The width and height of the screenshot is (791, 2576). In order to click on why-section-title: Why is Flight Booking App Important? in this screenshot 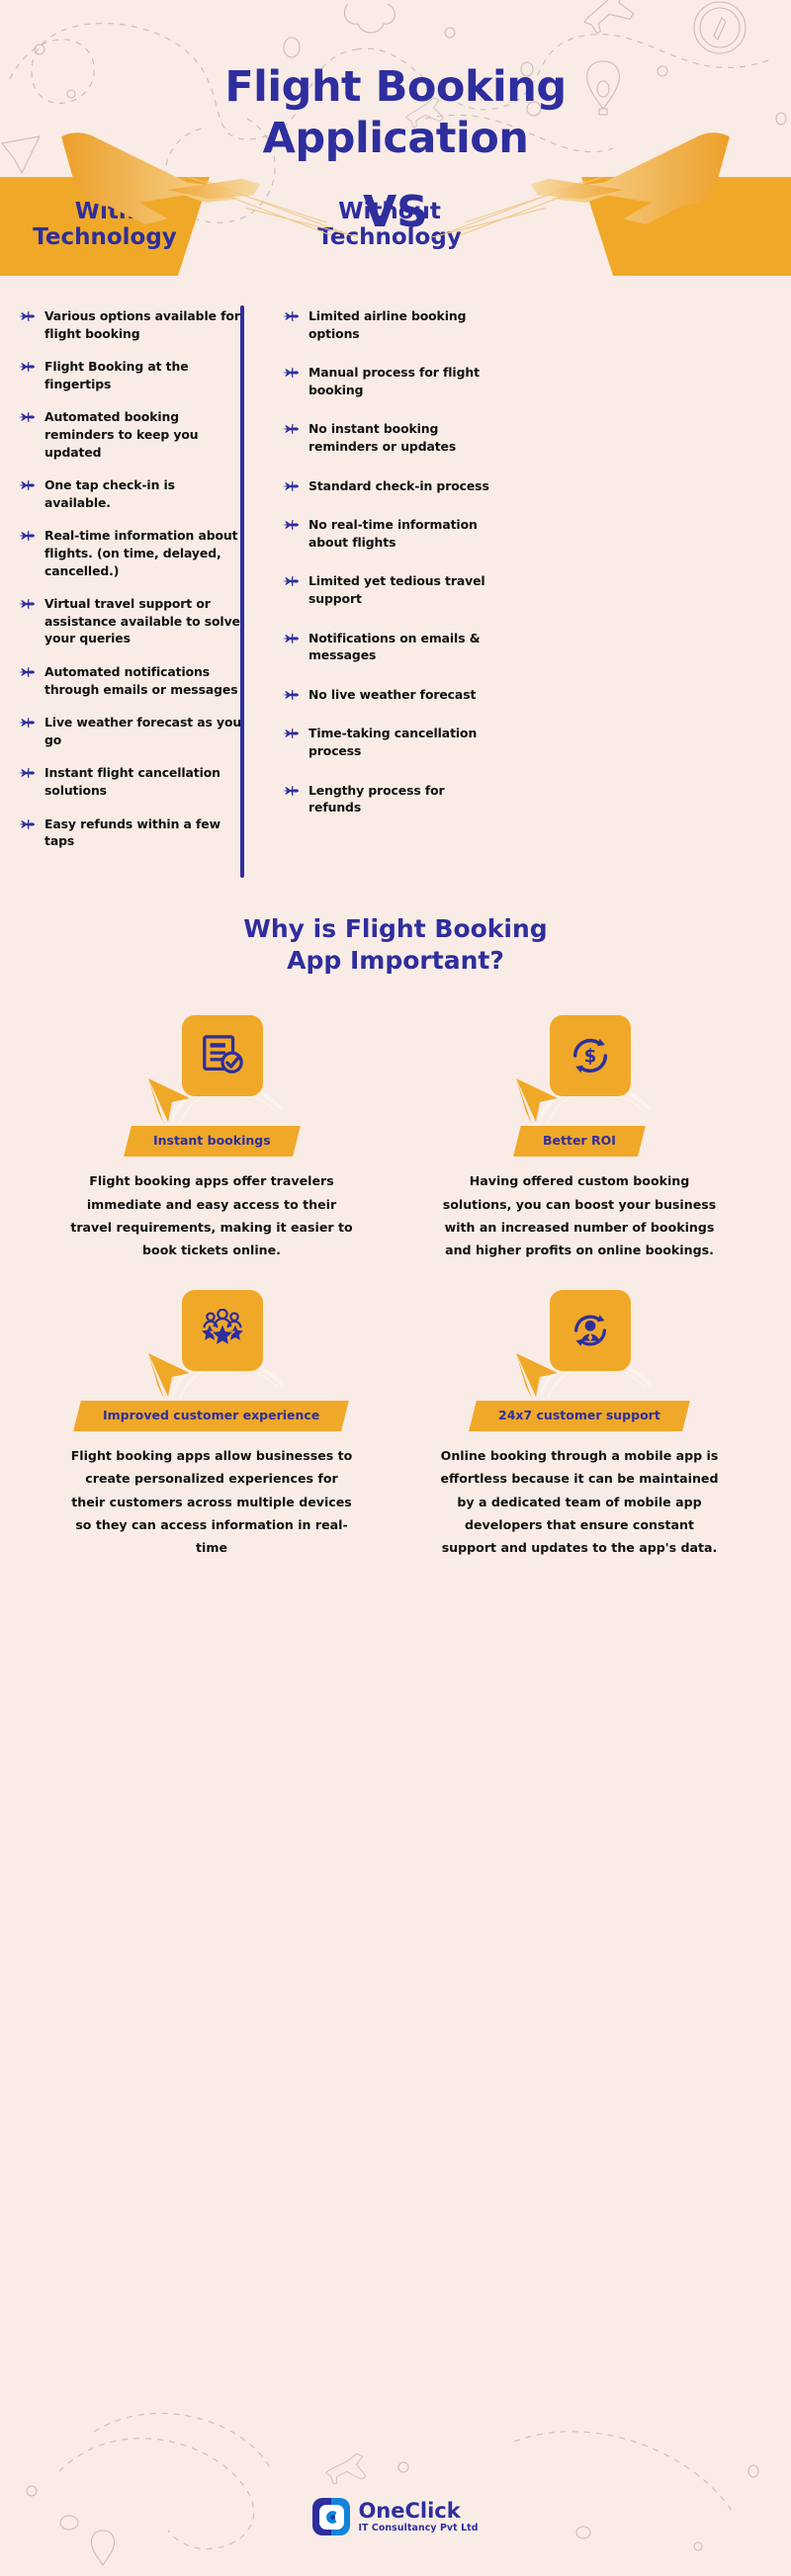, I will do `click(395, 945)`.